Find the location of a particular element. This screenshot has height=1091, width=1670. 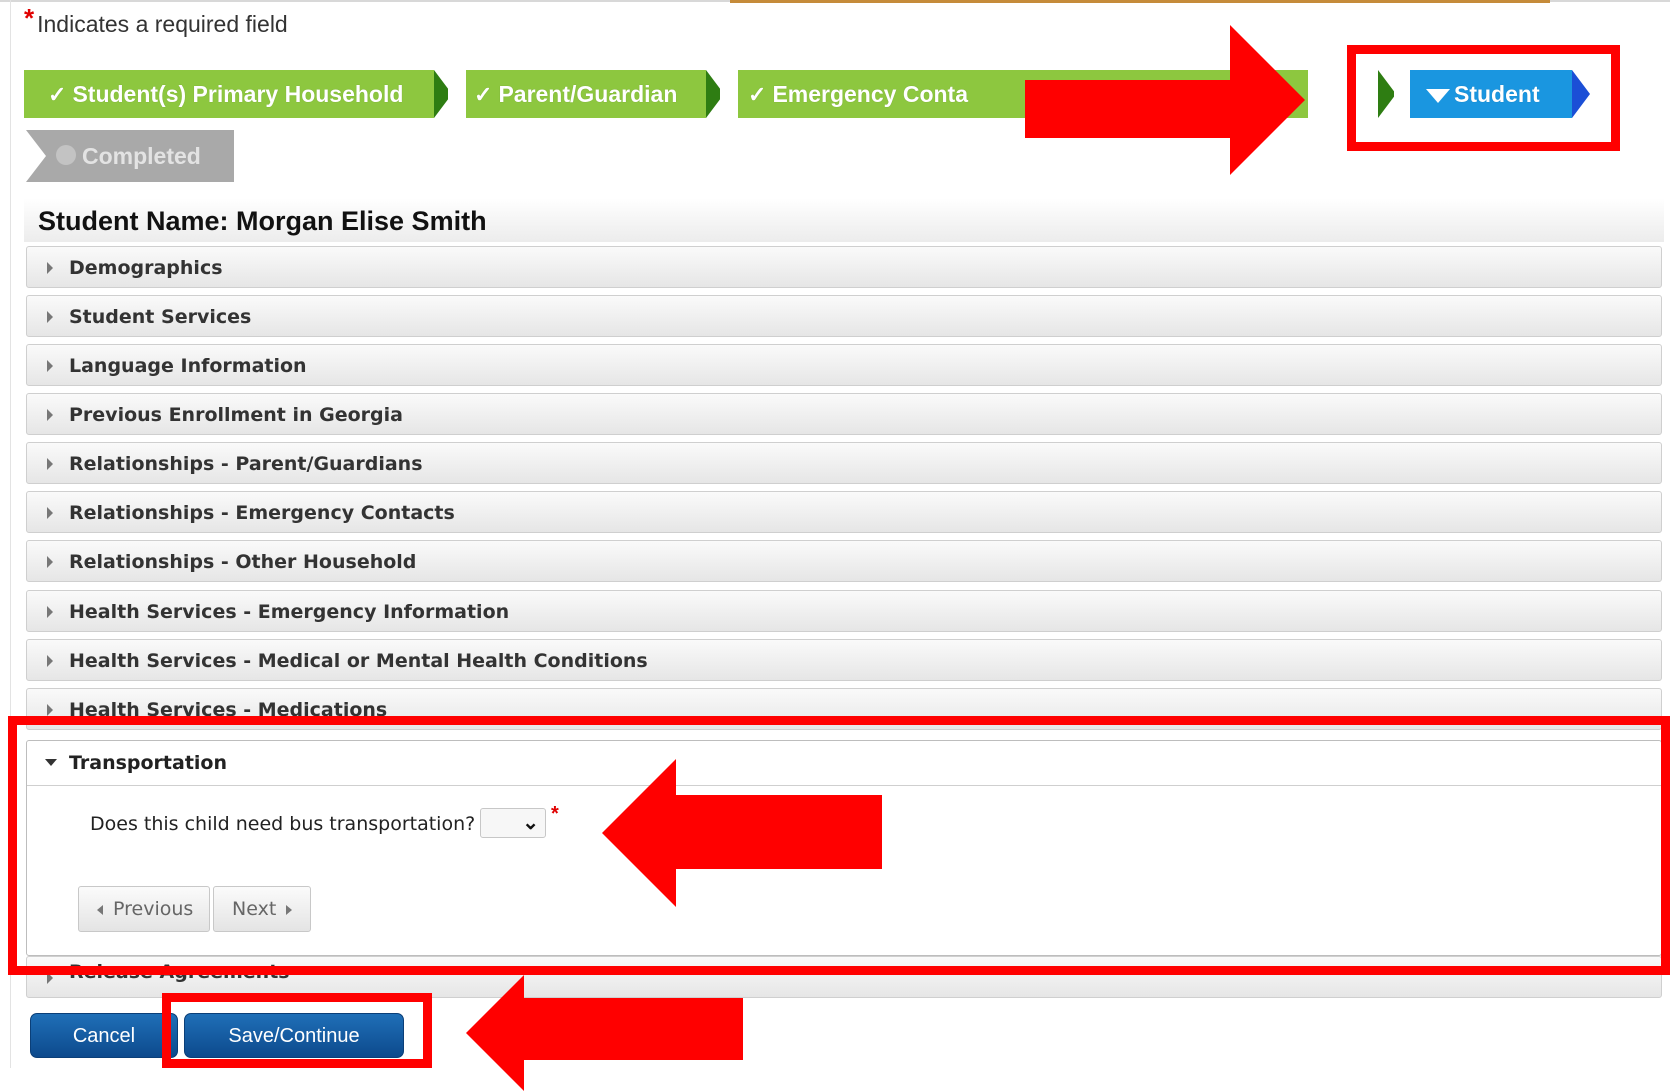

student-name-bar: Student Name: Morgan Elise Smith is located at coordinates (844, 220).